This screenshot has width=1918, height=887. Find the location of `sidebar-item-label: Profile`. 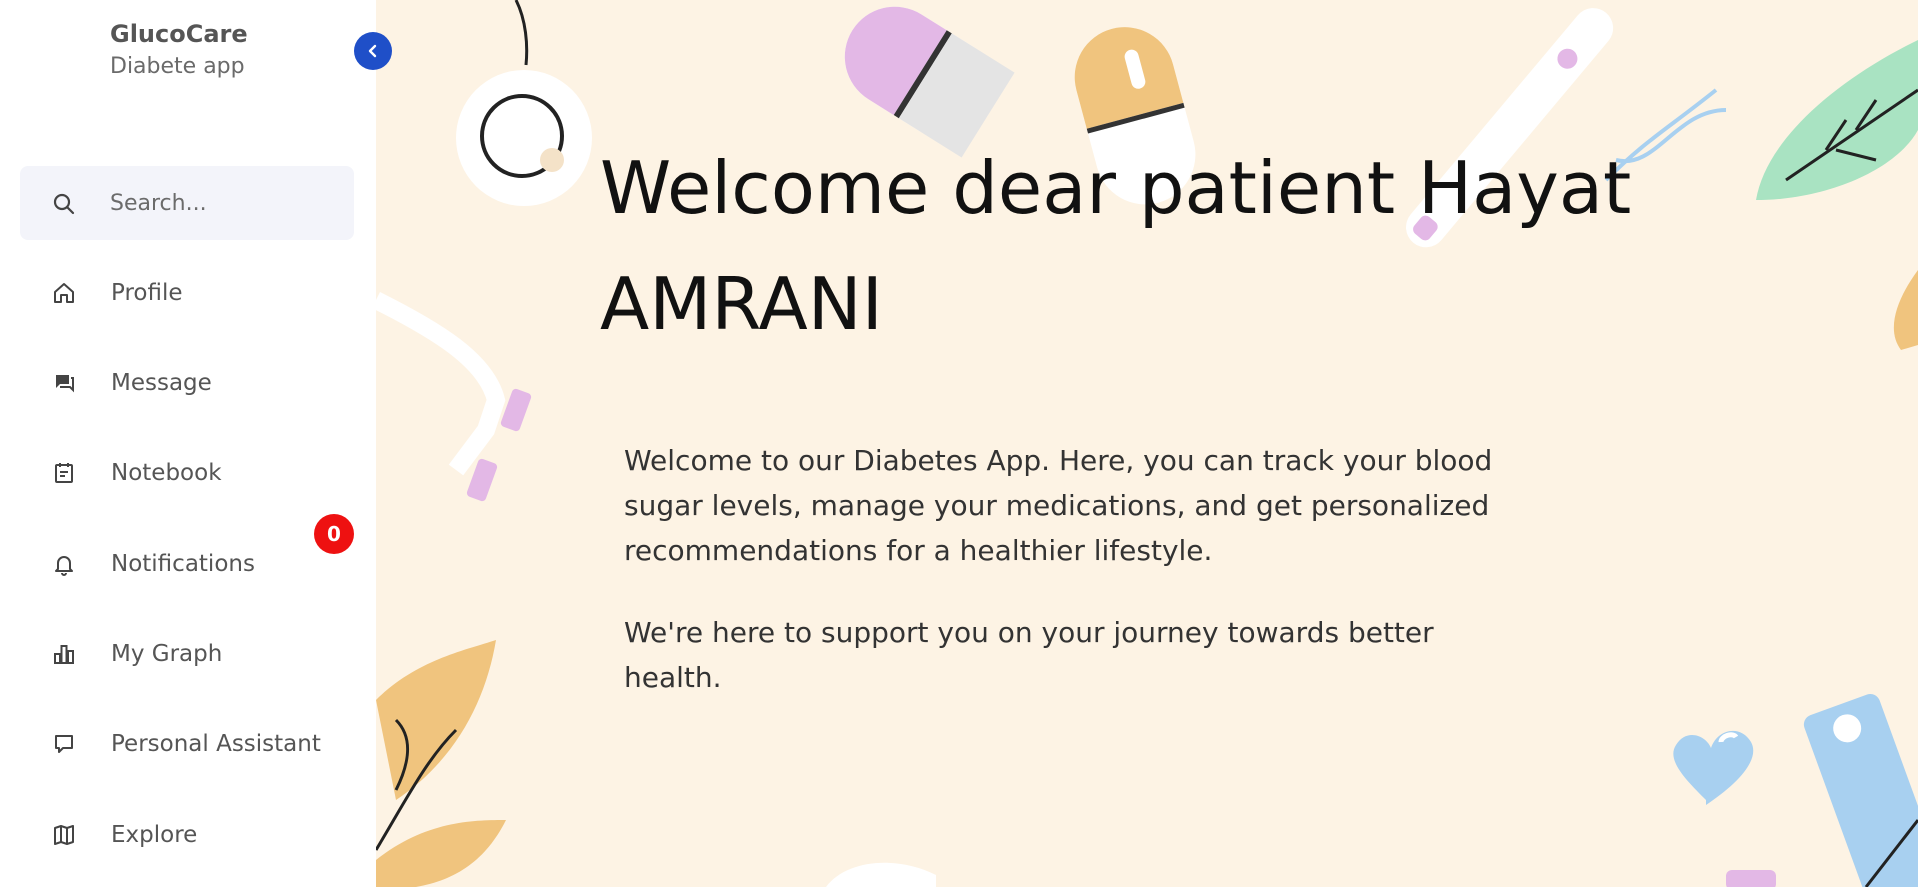

sidebar-item-label: Profile is located at coordinates (147, 293).